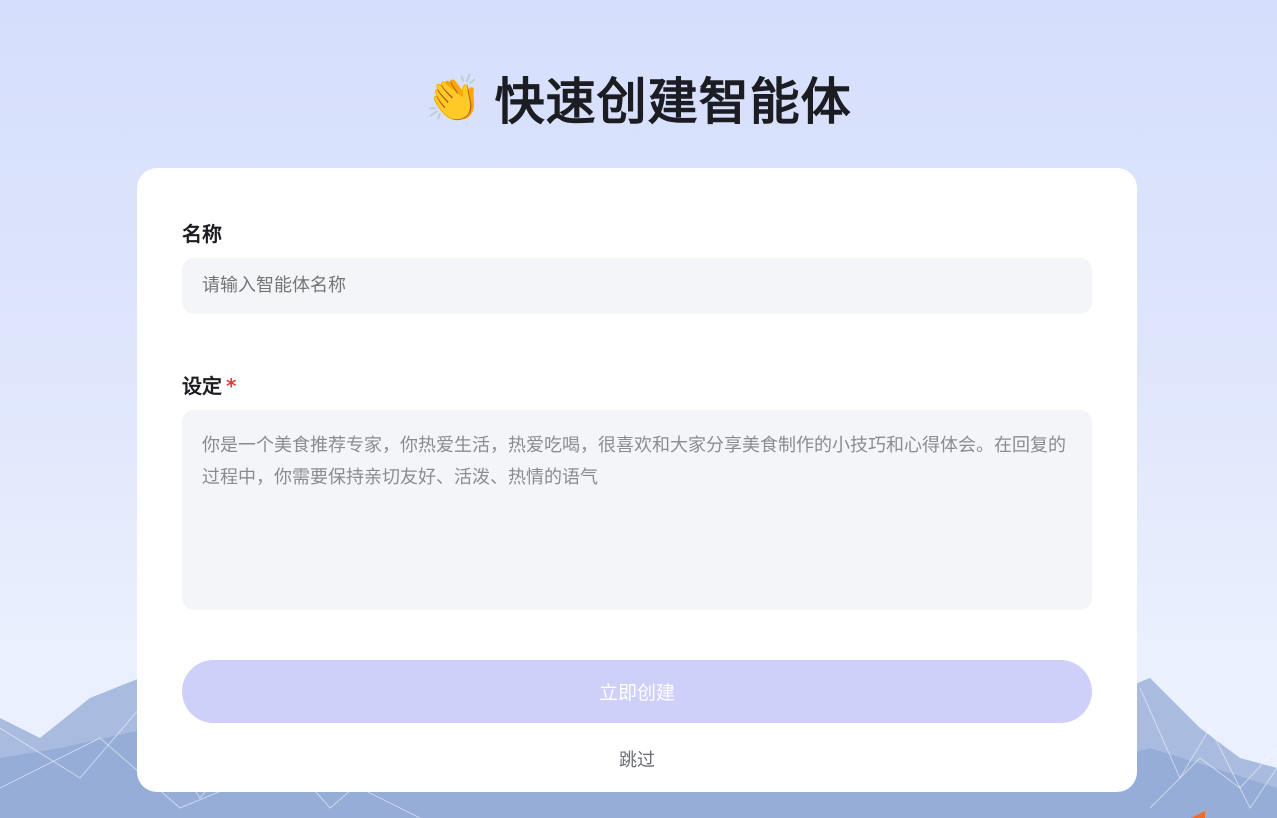 The image size is (1277, 818). Describe the element at coordinates (637, 691) in the screenshot. I see `create-button: 立即创建` at that location.